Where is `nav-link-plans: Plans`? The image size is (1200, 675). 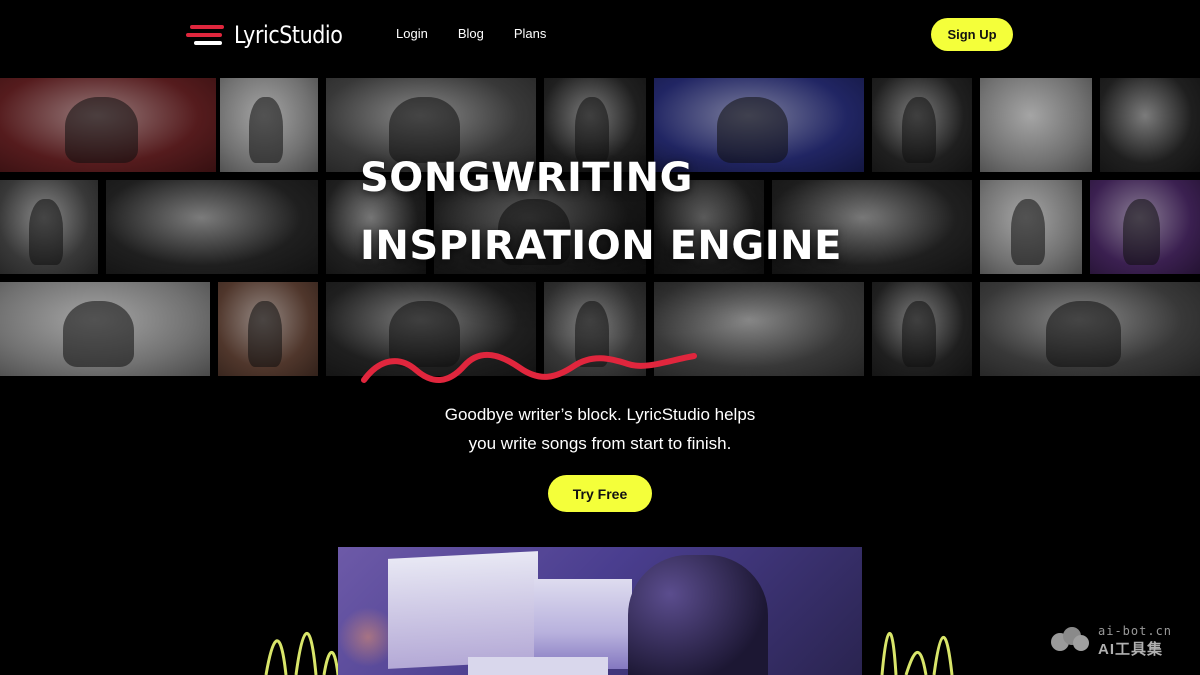 nav-link-plans: Plans is located at coordinates (530, 33).